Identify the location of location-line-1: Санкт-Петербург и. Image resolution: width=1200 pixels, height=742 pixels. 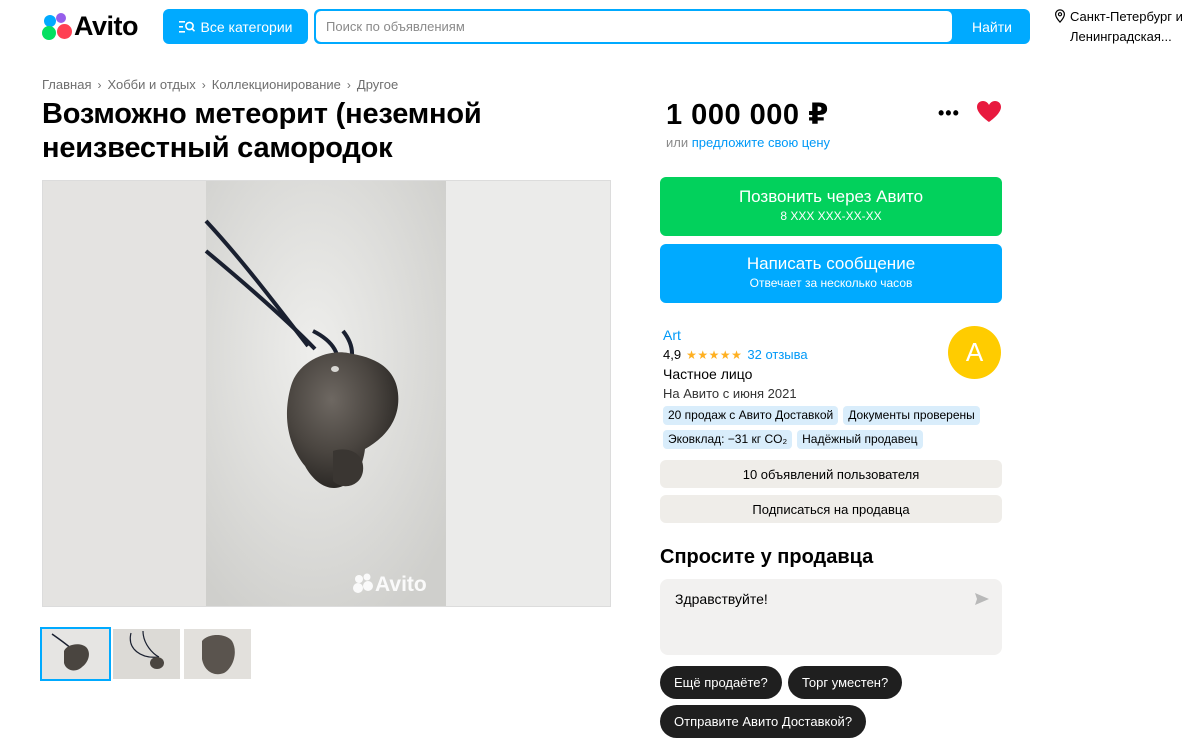
(1126, 16).